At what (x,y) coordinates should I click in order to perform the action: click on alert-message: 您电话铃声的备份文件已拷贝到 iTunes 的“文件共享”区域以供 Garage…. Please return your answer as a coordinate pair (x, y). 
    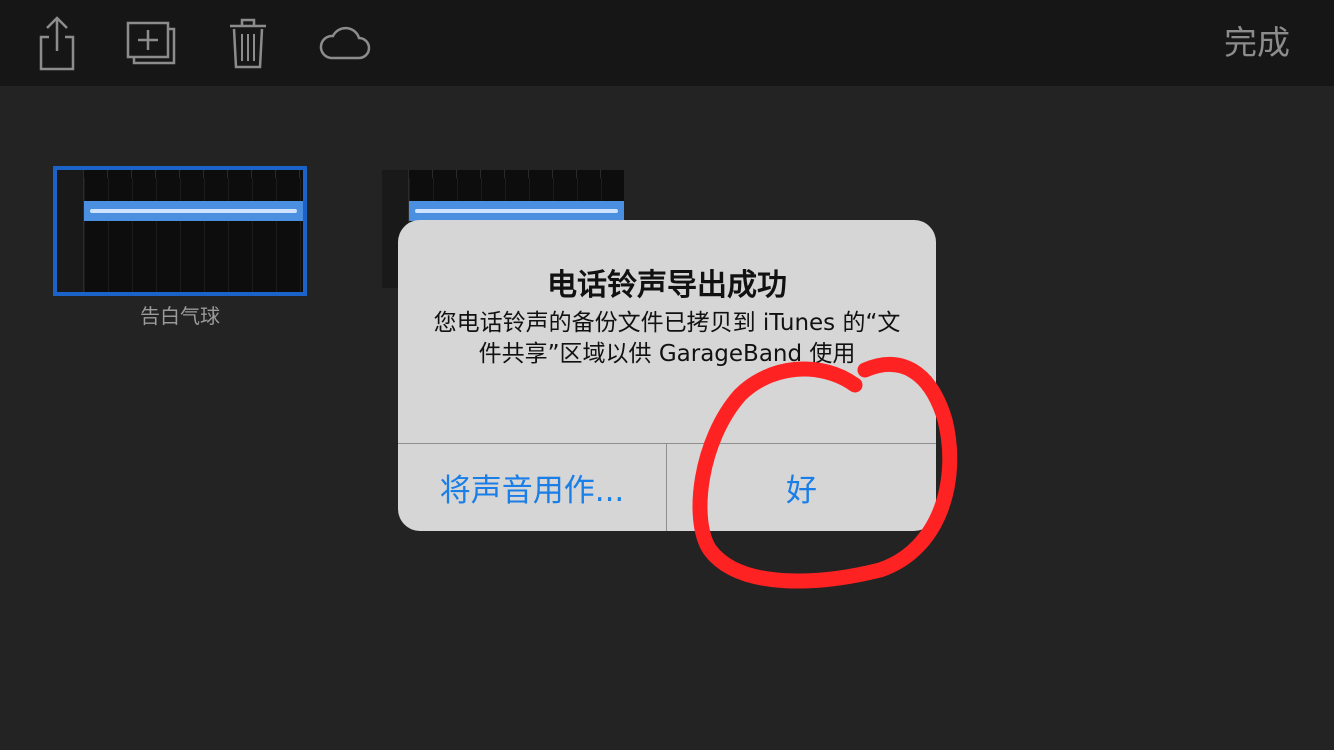
    Looking at the image, I should click on (667, 338).